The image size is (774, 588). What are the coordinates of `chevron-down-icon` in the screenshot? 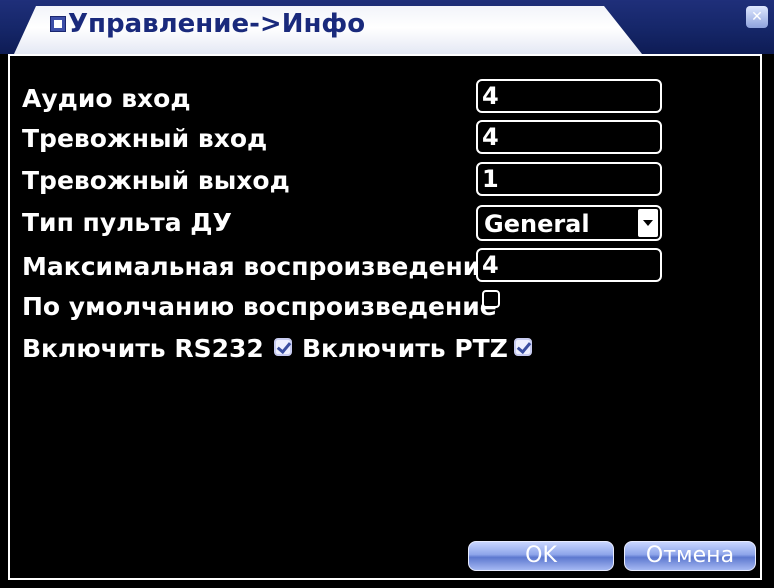 It's located at (648, 223).